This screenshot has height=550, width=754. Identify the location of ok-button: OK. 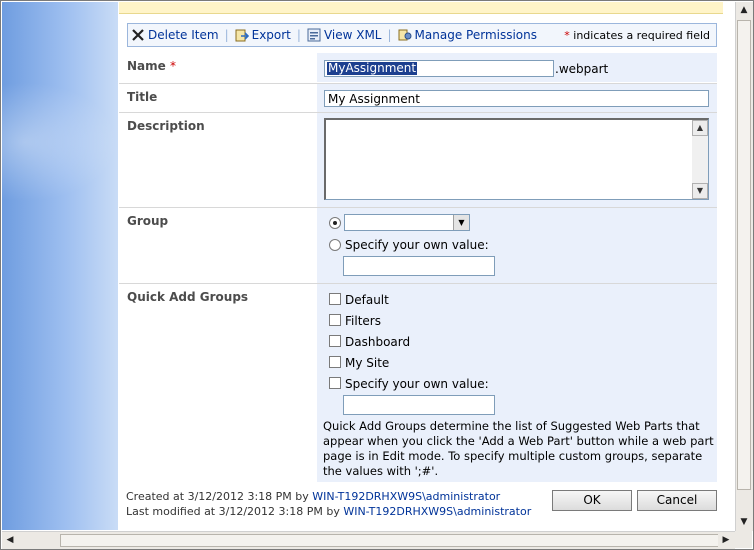
(592, 500).